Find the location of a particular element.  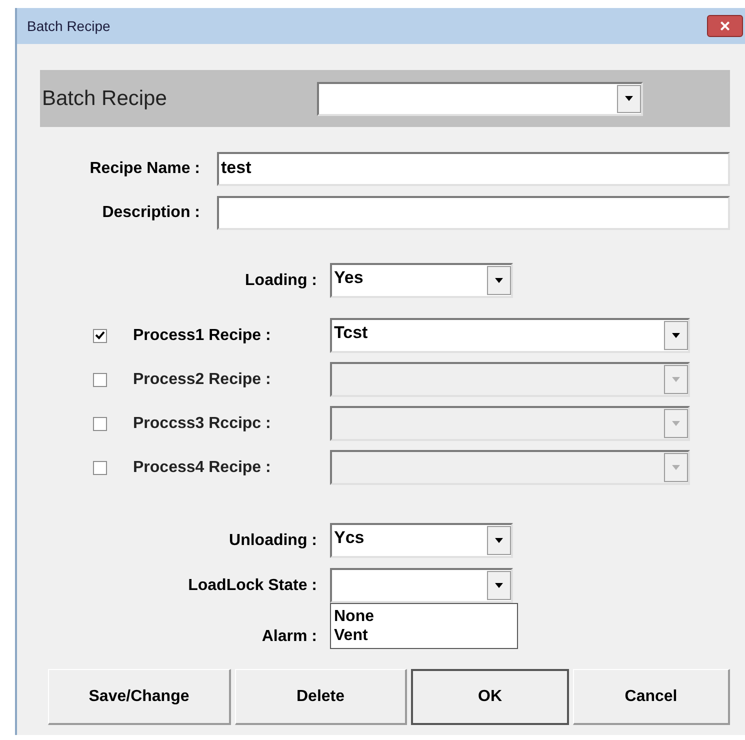

process-label: Process1 Recipe : is located at coordinates (202, 336).